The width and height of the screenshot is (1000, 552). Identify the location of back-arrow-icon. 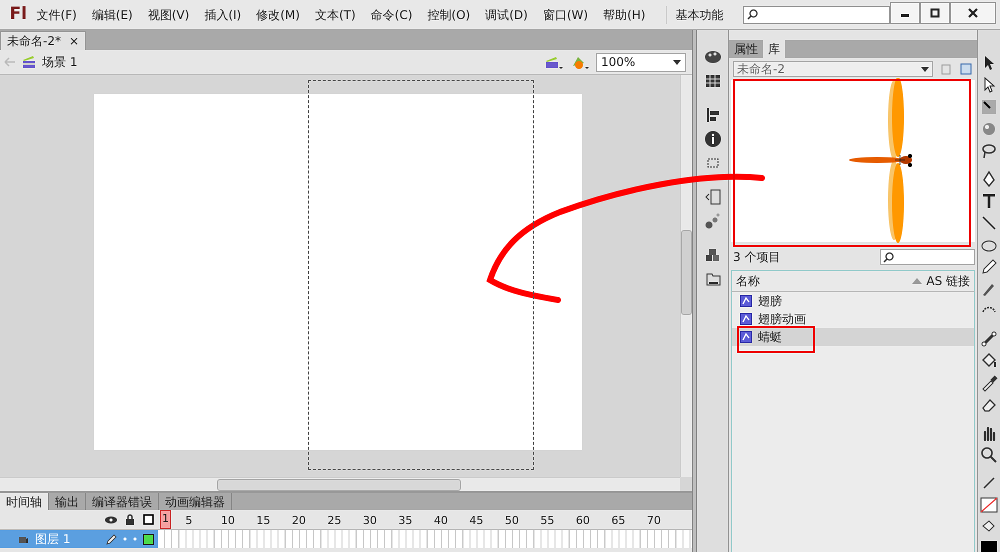
(10, 62).